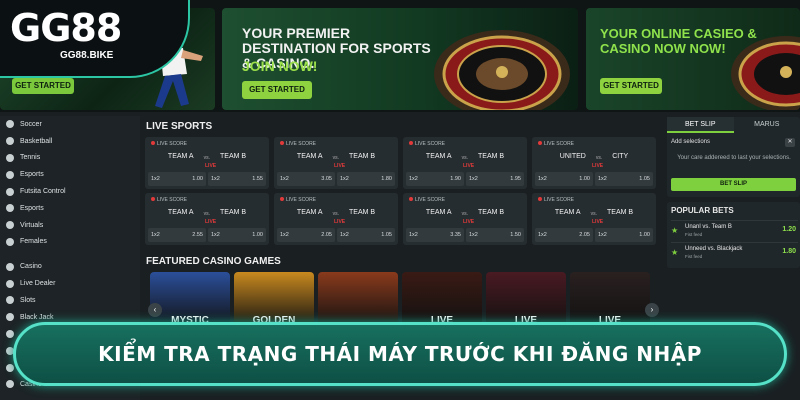 Image resolution: width=800 pixels, height=400 pixels. What do you see at coordinates (10, 333) in the screenshot?
I see `chip-icon` at bounding box center [10, 333].